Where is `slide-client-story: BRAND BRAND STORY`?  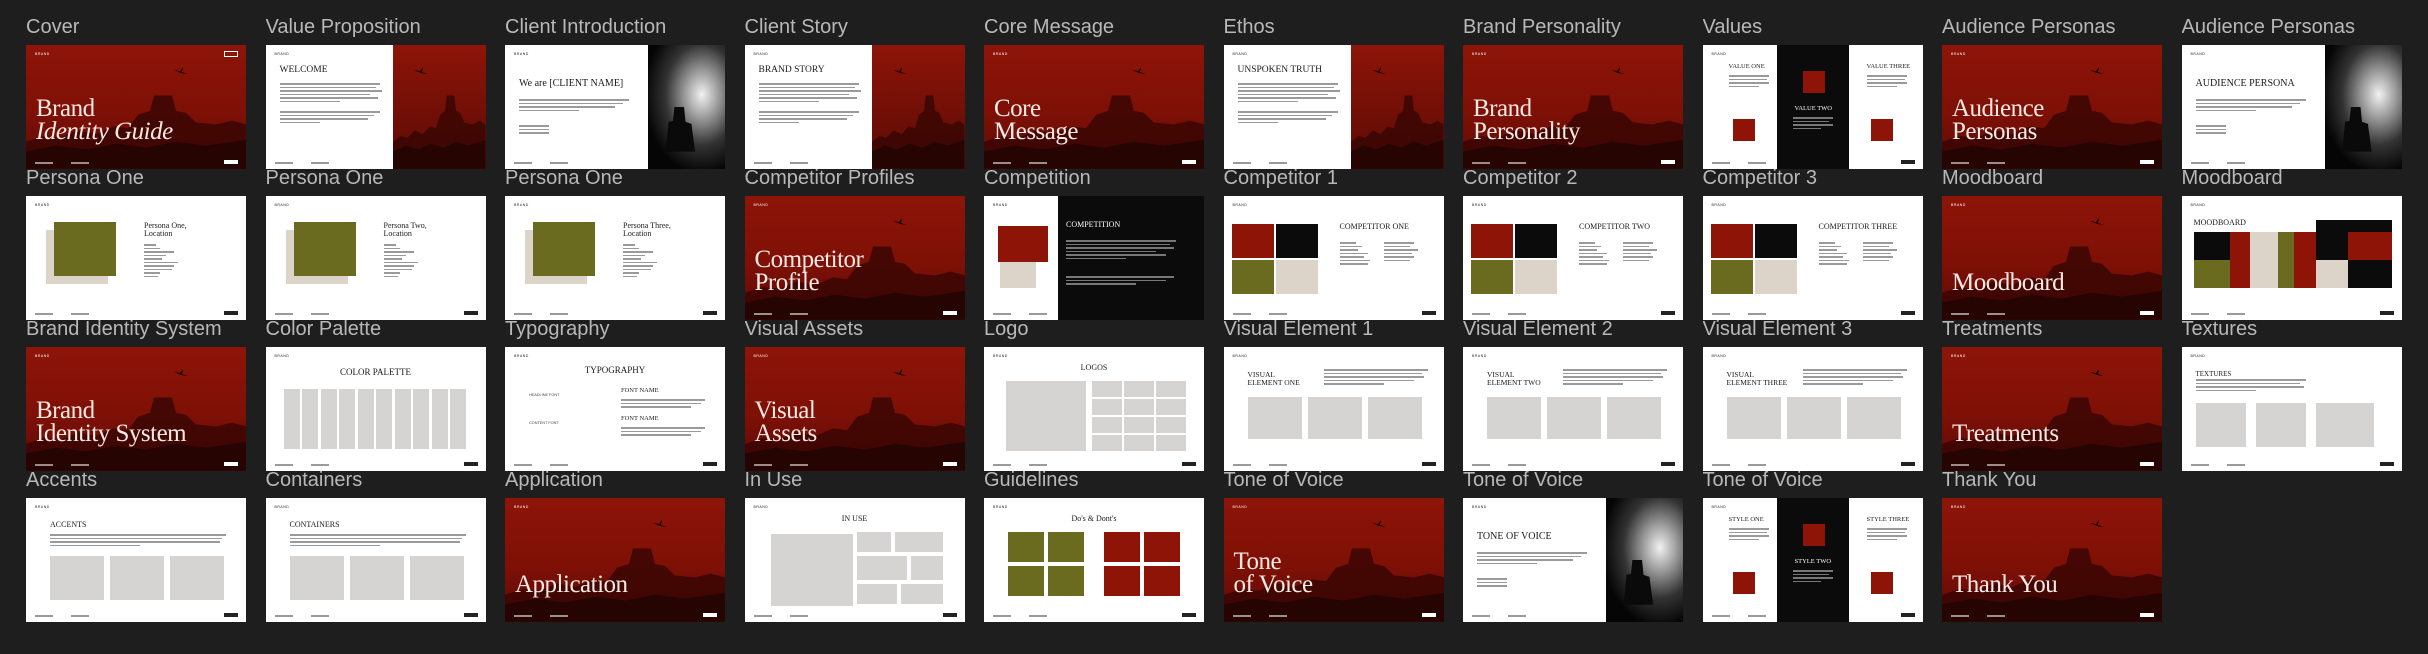 slide-client-story: BRAND BRAND STORY is located at coordinates (854, 107).